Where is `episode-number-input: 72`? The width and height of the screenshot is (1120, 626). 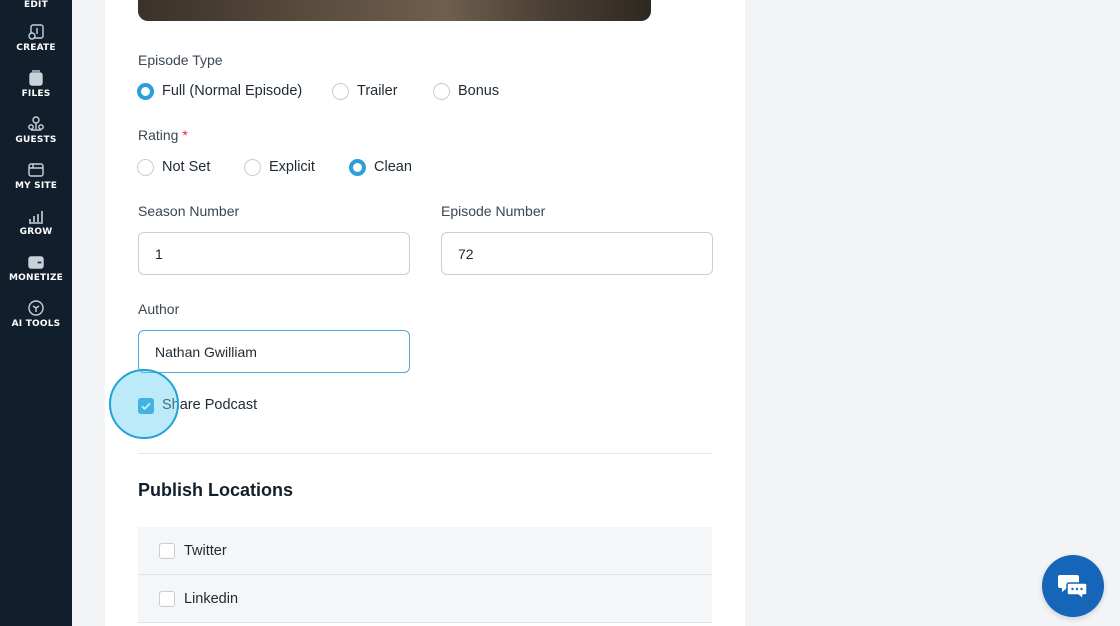 episode-number-input: 72 is located at coordinates (577, 253).